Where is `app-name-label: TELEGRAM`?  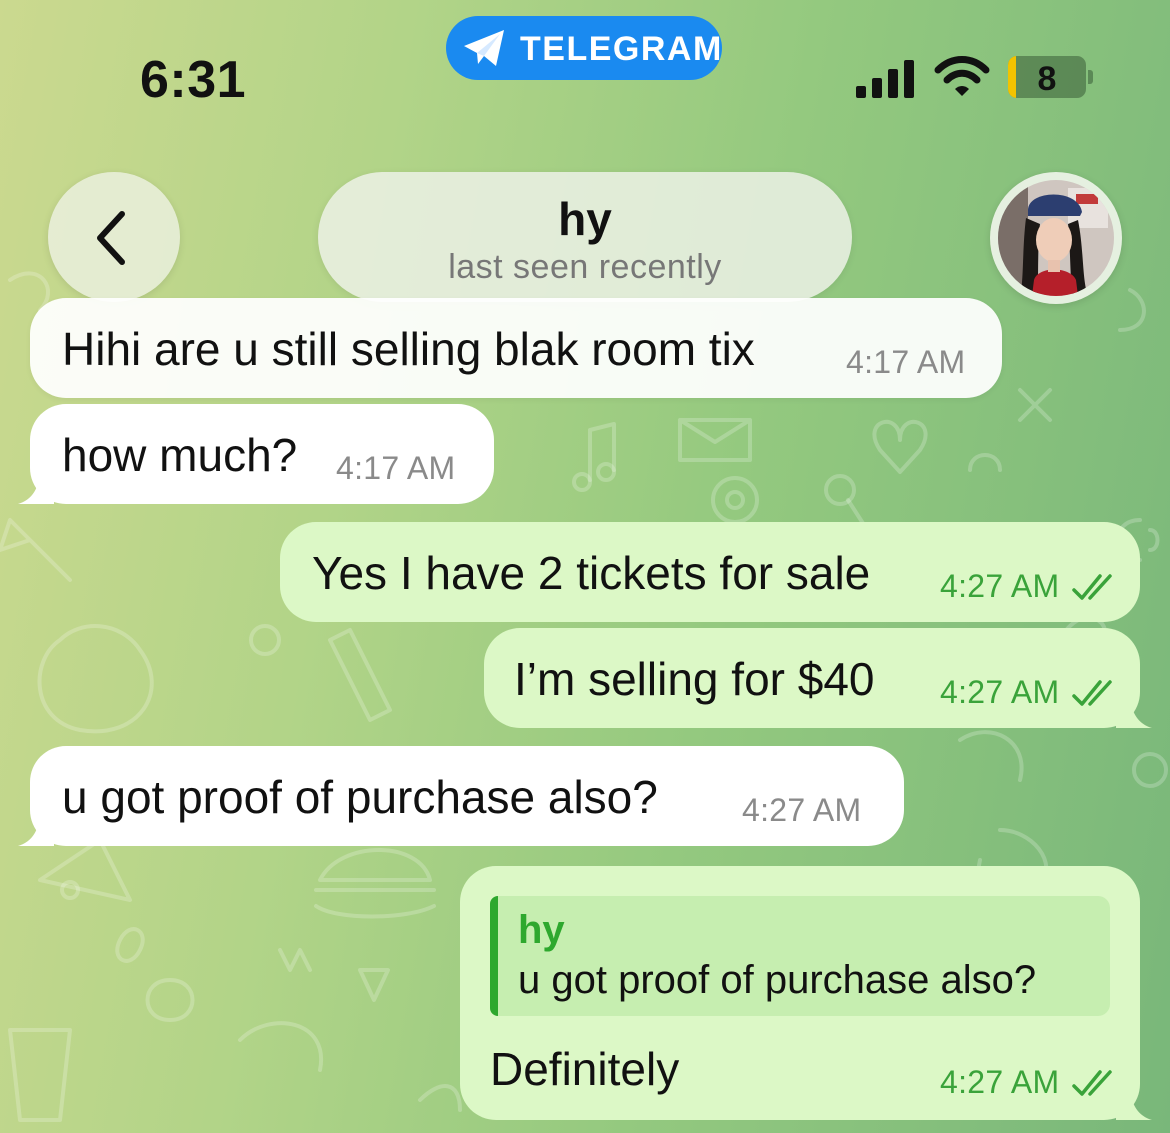
app-name-label: TELEGRAM is located at coordinates (621, 49).